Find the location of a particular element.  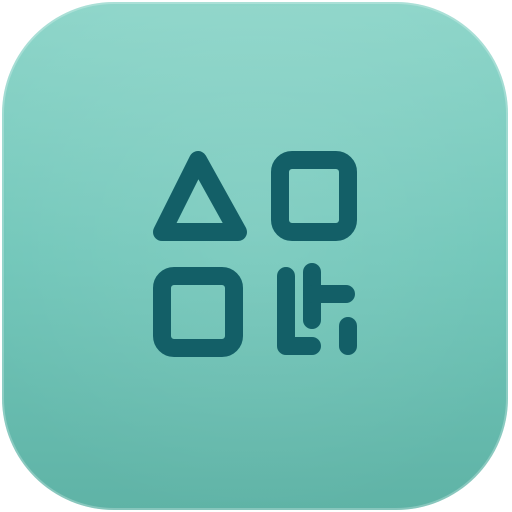

triangle-shape is located at coordinates (200, 196).